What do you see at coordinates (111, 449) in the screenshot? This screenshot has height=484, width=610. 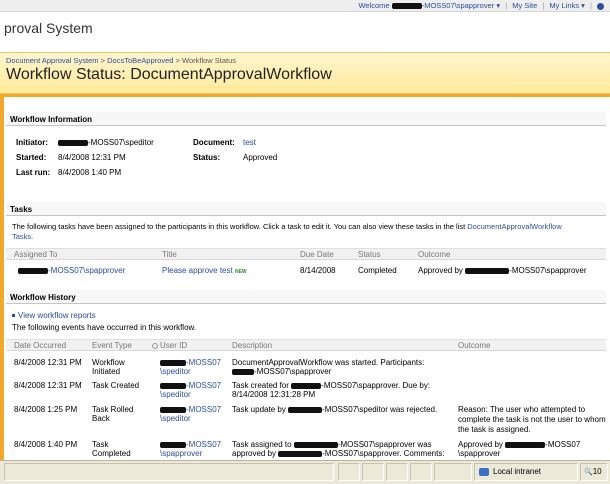 I see `history-event: Task Completed` at bounding box center [111, 449].